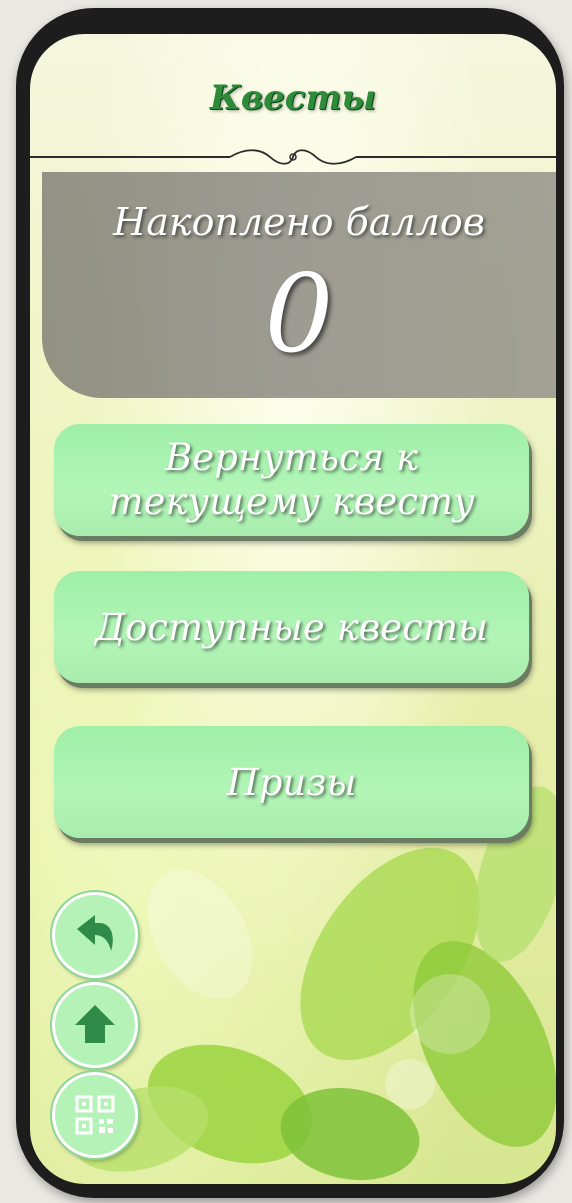 The height and width of the screenshot is (1203, 572). I want to click on score-label: Накоплено баллов, so click(299, 222).